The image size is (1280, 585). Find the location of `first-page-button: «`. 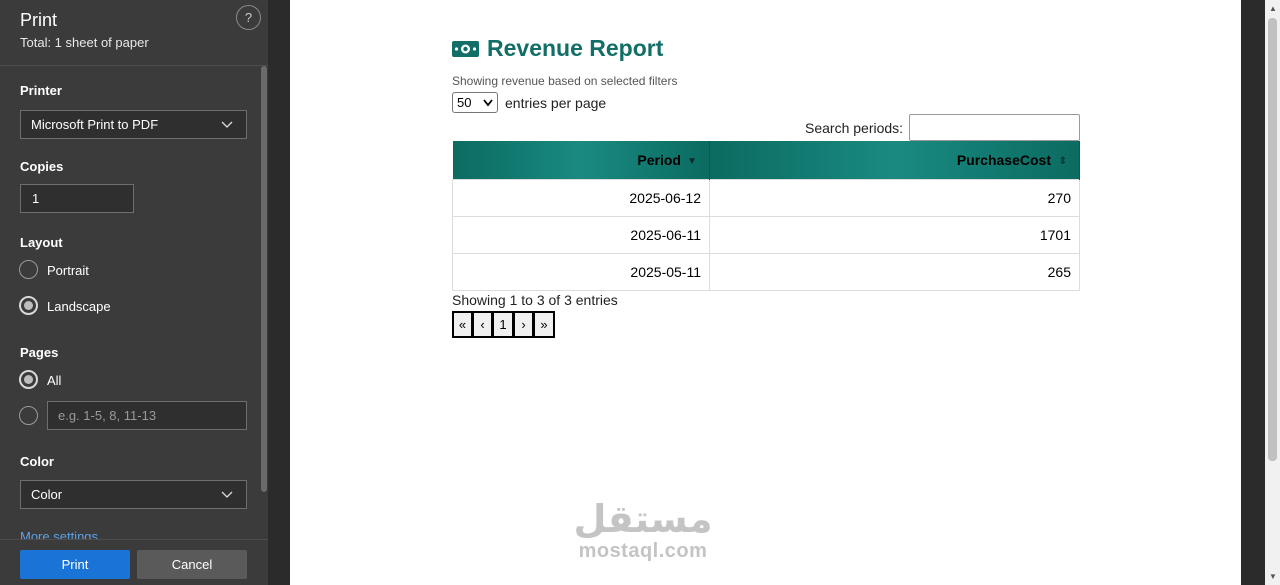

first-page-button: « is located at coordinates (462, 324).